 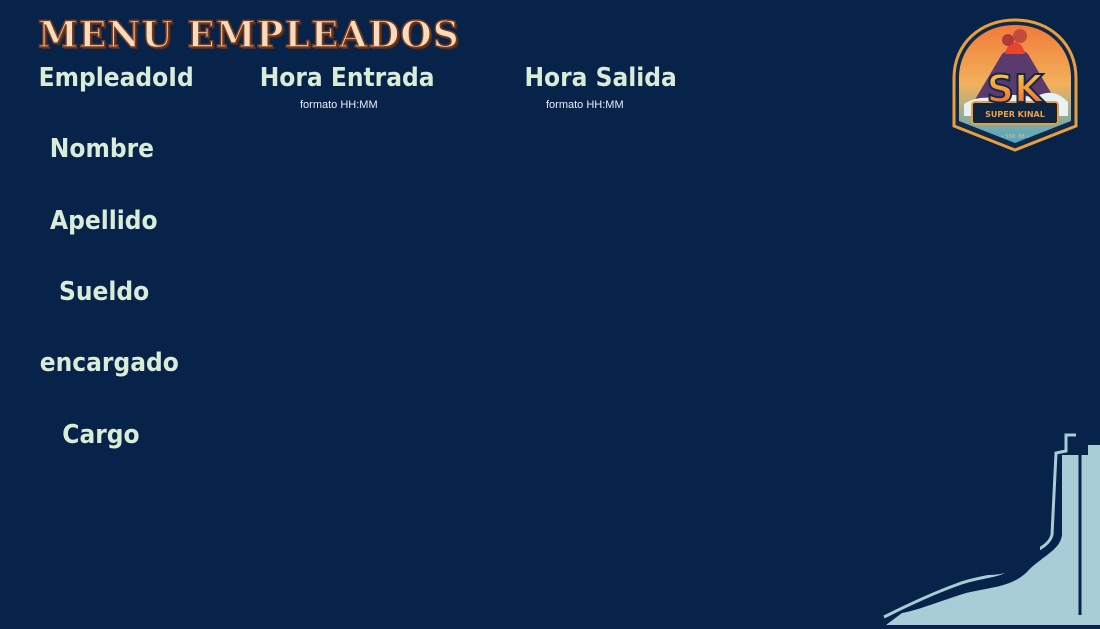 I want to click on logo-name: SUPER KINAL, so click(x=1015, y=114).